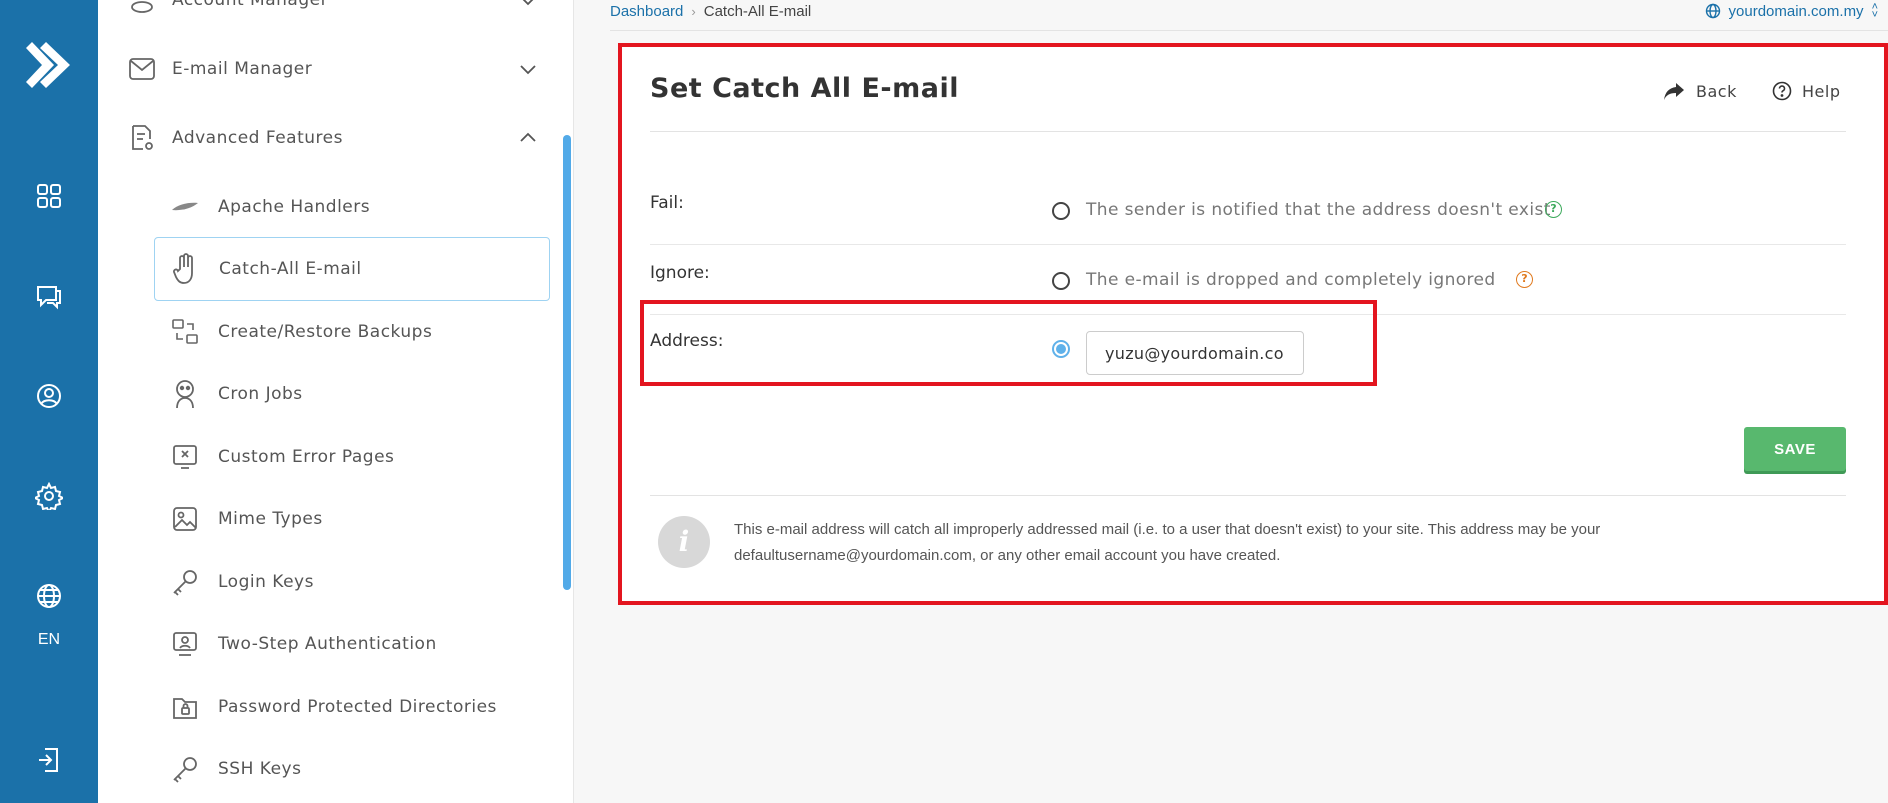  I want to click on sidebar-section-advanced-features: Advanced Features, so click(333, 138).